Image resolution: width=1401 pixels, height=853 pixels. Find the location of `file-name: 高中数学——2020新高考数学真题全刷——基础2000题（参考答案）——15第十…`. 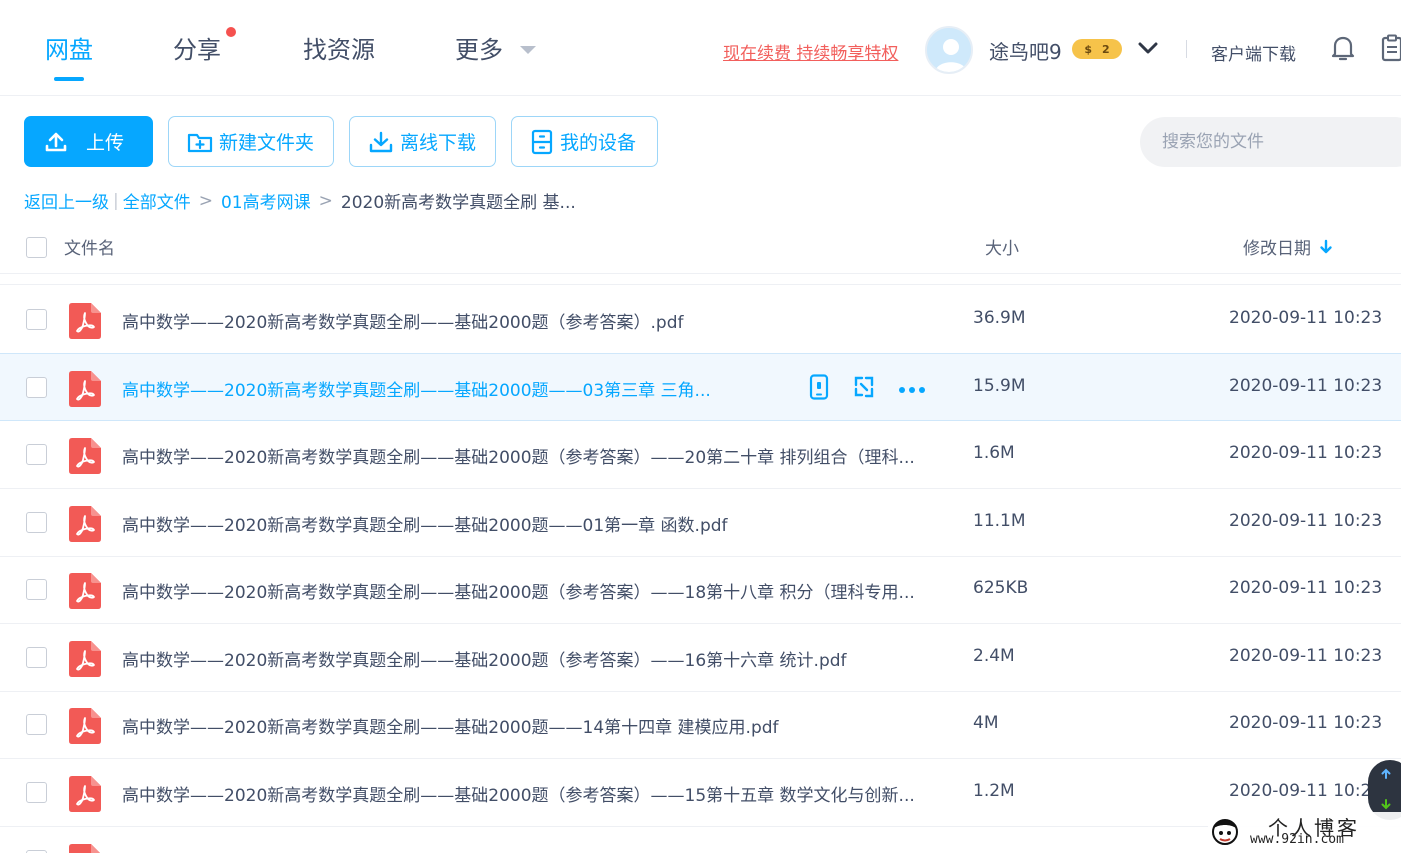

file-name: 高中数学——2020新高考数学真题全刷——基础2000题（参考答案）——15第十… is located at coordinates (518, 793).